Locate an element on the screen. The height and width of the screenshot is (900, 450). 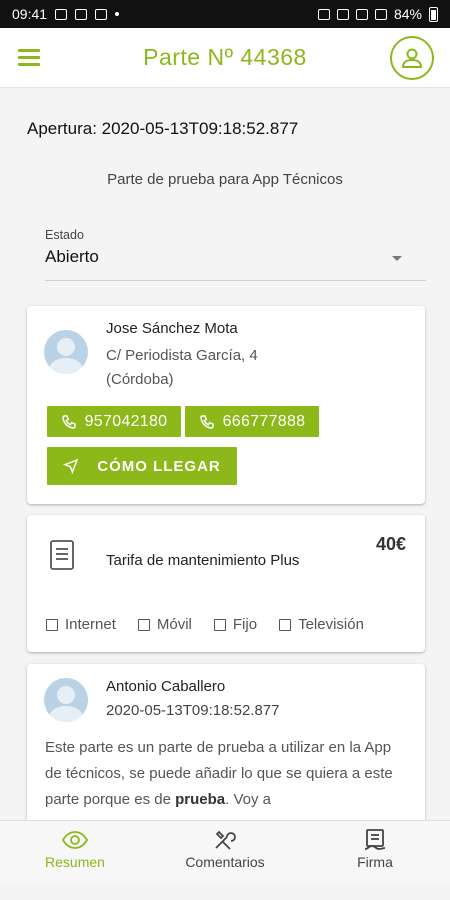
alarm-icon is located at coordinates (323, 14).